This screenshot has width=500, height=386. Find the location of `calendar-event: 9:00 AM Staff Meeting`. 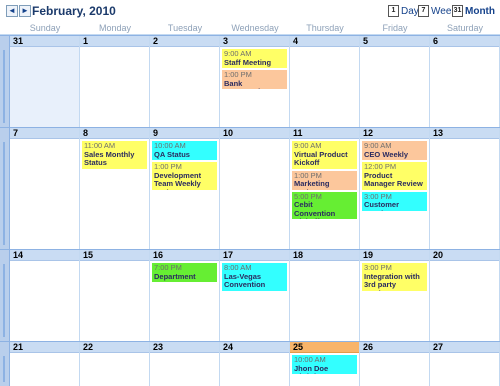

calendar-event: 9:00 AM Staff Meeting is located at coordinates (254, 58).